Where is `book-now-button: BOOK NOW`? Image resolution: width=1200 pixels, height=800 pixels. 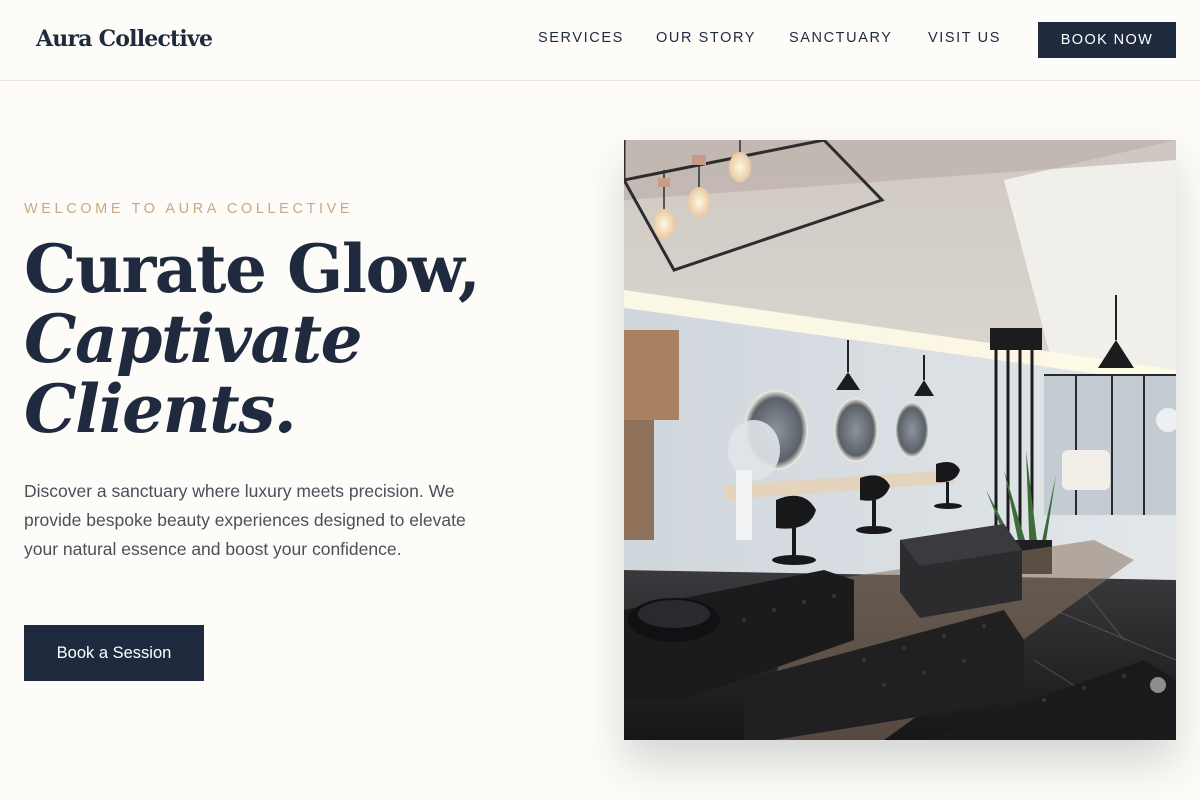 book-now-button: BOOK NOW is located at coordinates (1107, 40).